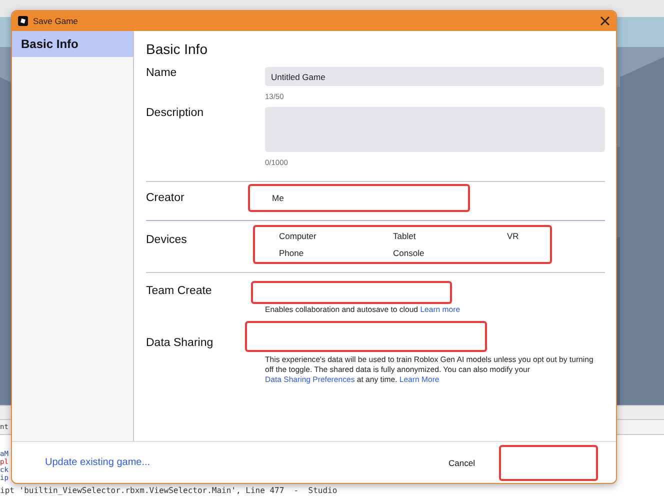 Image resolution: width=664 pixels, height=500 pixels. I want to click on field-label: Devices, so click(167, 240).